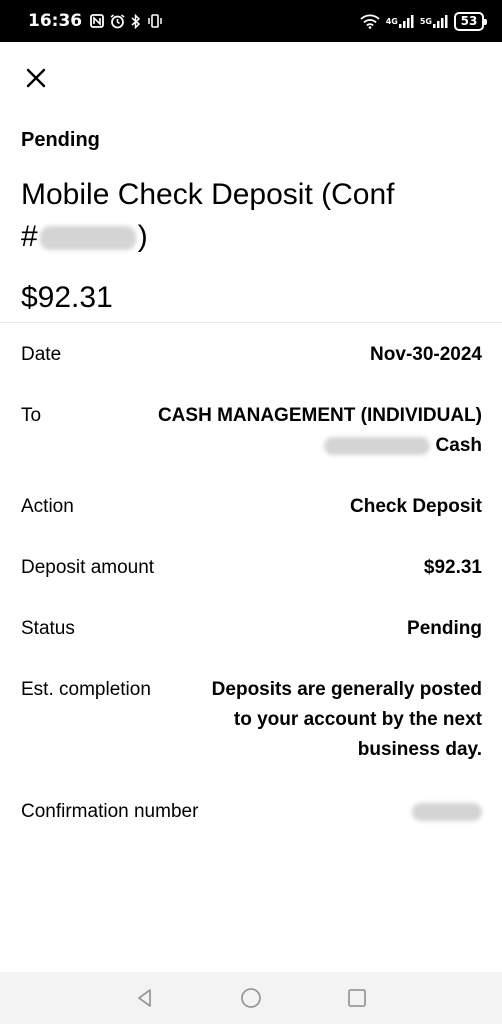 The height and width of the screenshot is (1024, 502). Describe the element at coordinates (55, 21) in the screenshot. I see `status-time: 16:36` at that location.